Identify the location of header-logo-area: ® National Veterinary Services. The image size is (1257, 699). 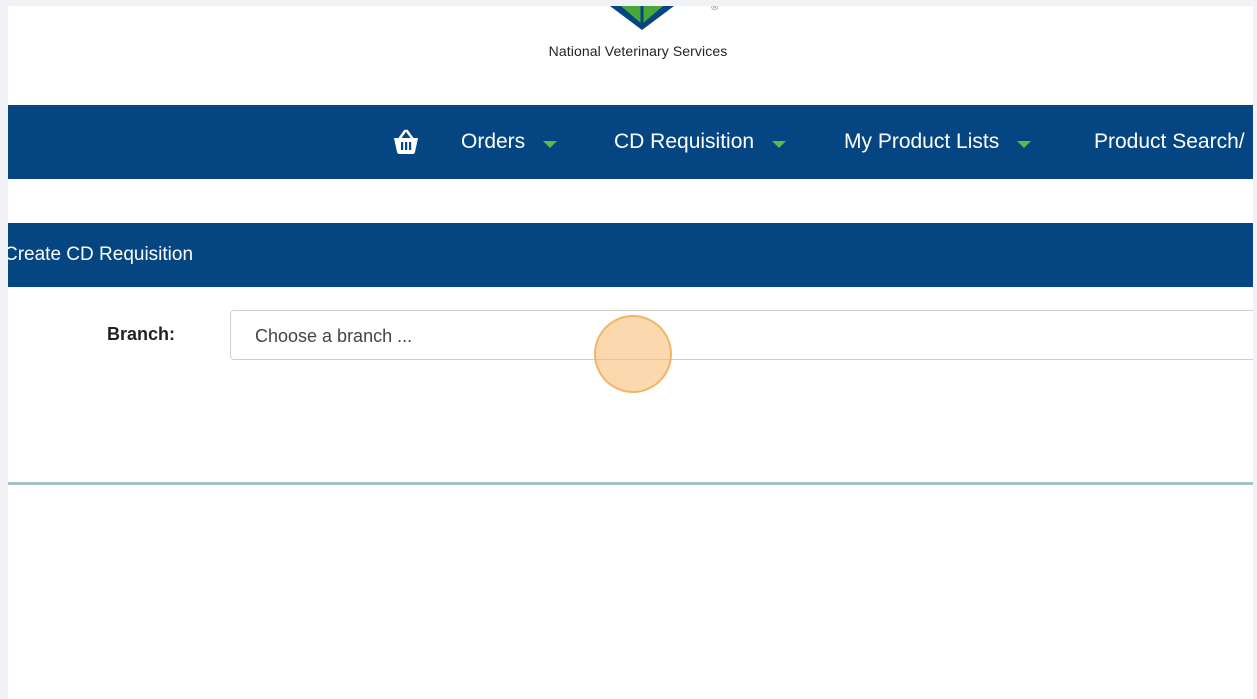
(630, 55).